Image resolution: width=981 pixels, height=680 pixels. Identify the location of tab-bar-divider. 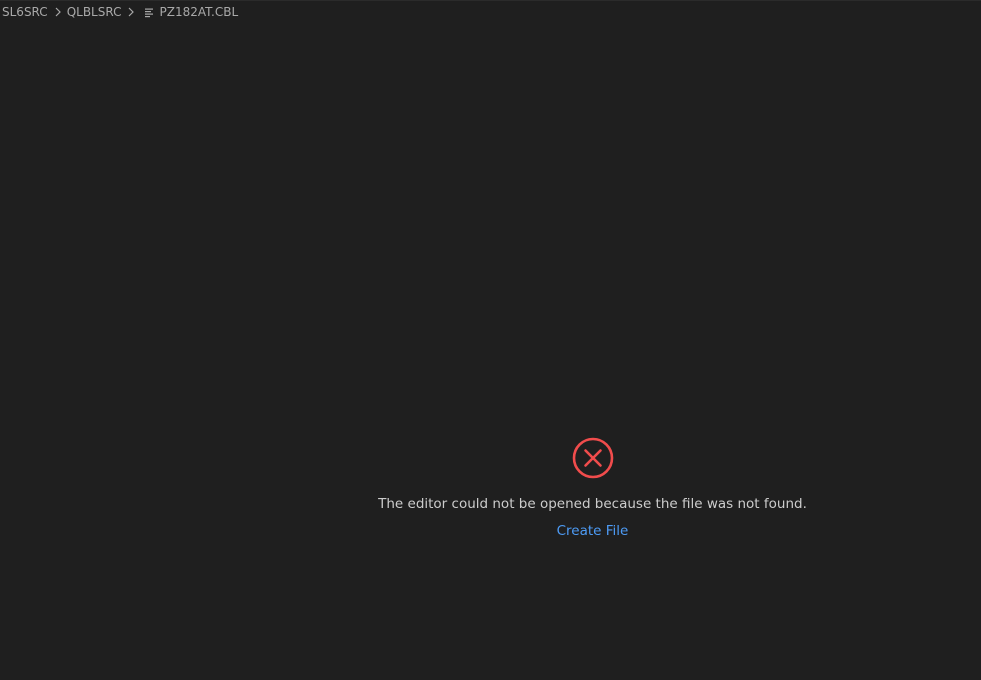
(490, 0).